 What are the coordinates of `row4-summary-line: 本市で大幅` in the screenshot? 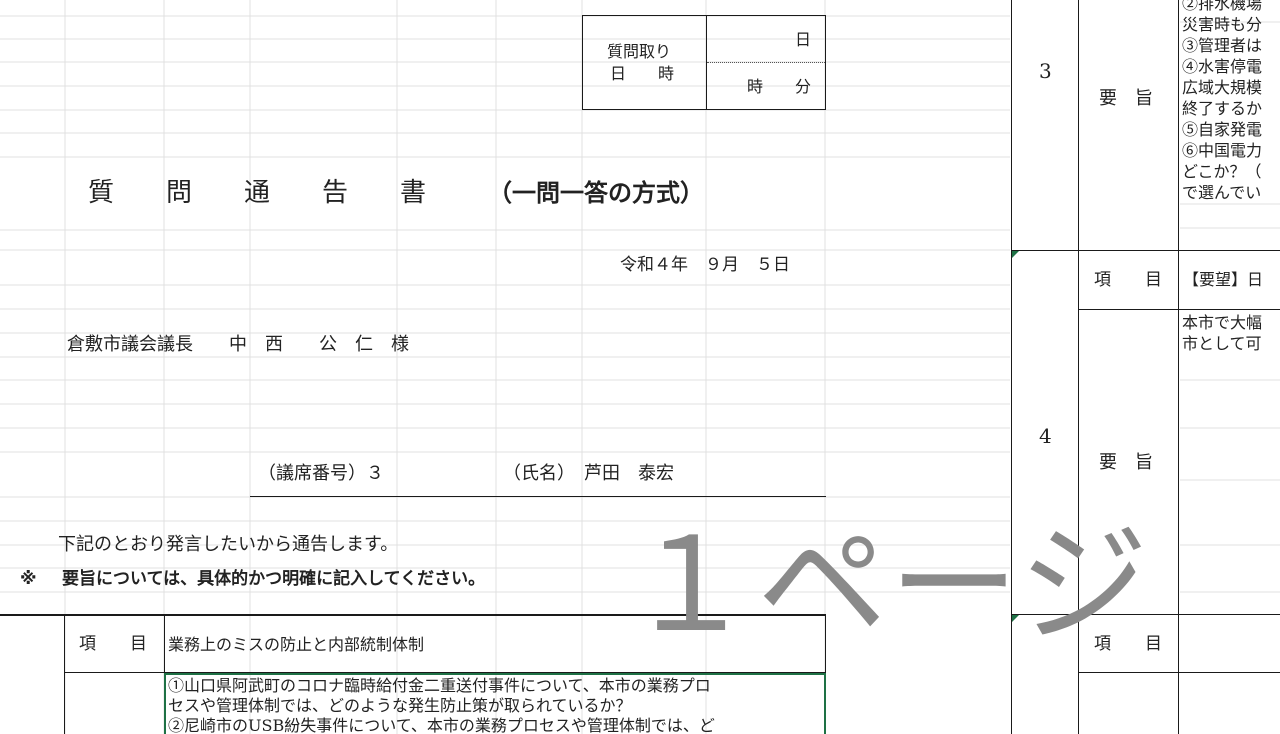 It's located at (1222, 322).